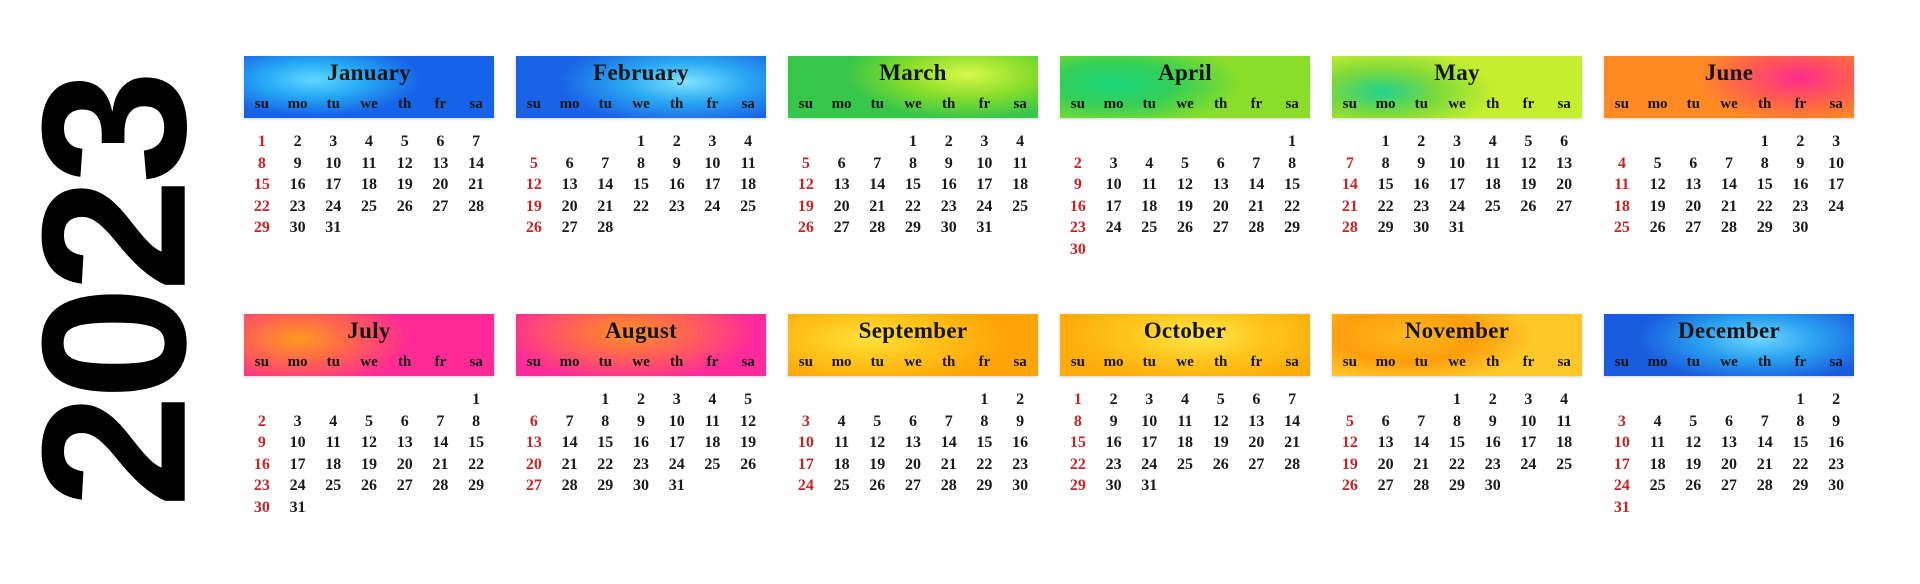  Describe the element at coordinates (1693, 486) in the screenshot. I see `day-cell: 26` at that location.